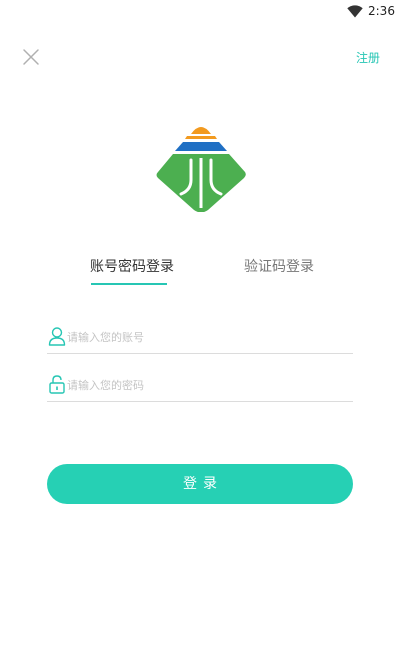 This screenshot has width=400, height=660. I want to click on account-input, so click(207, 337).